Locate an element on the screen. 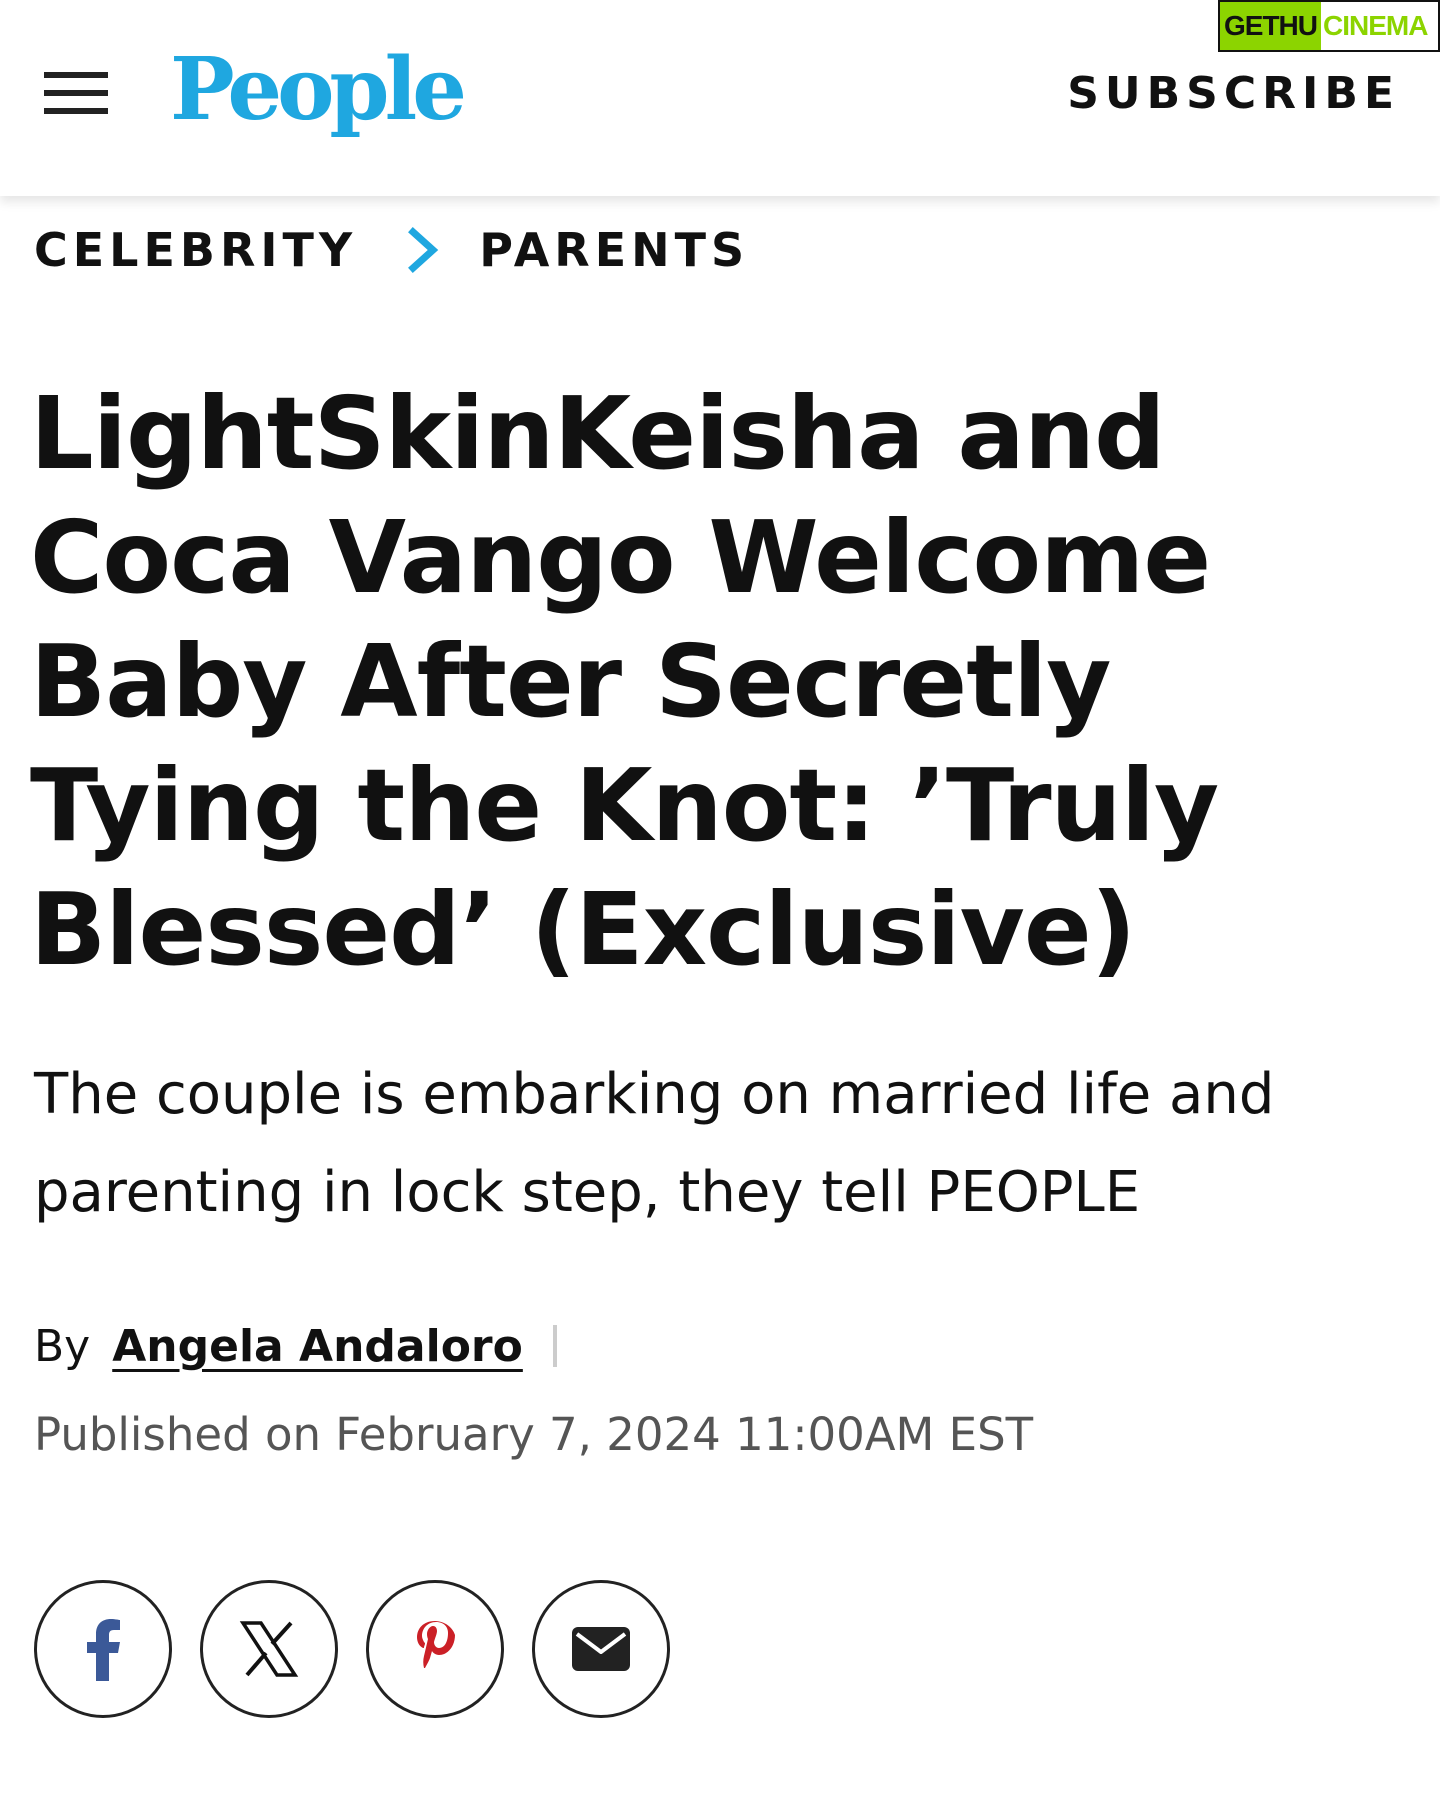 The height and width of the screenshot is (1800, 1440). subscribe-button: SUBSCRIBE is located at coordinates (1233, 94).